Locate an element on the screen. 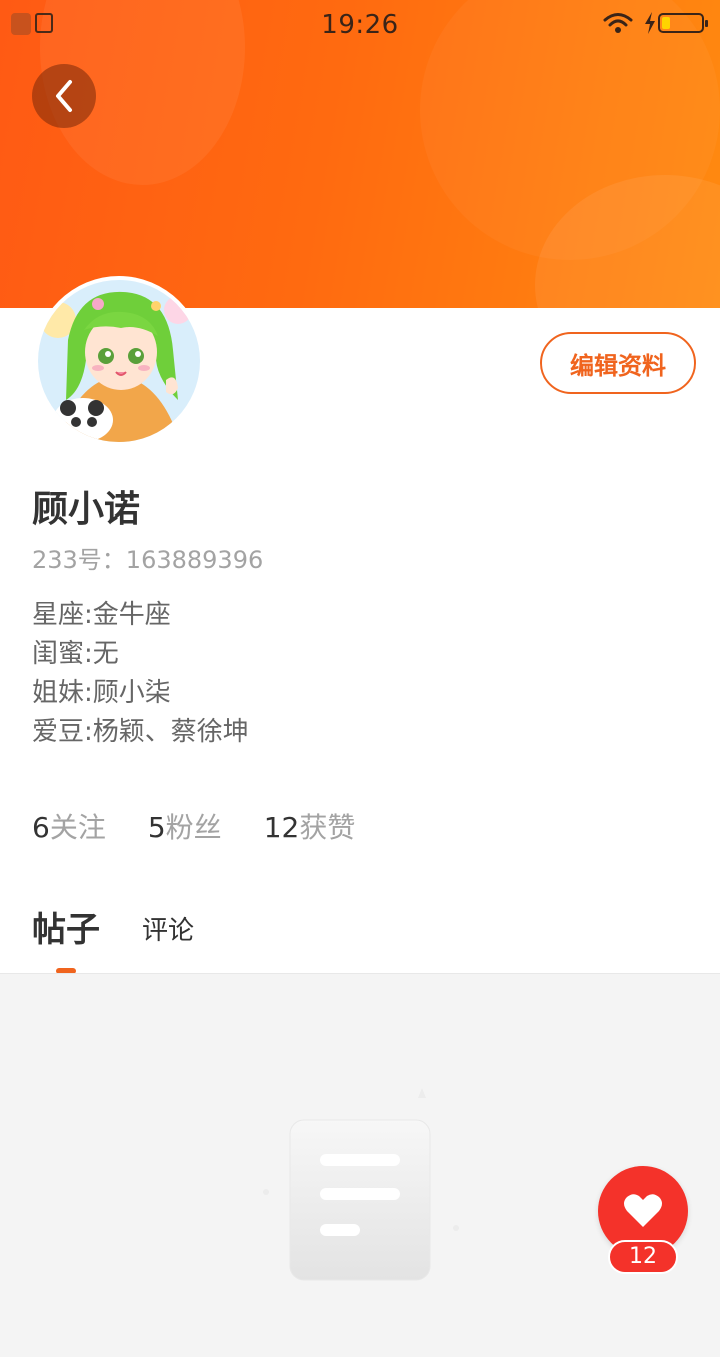 This screenshot has width=720, height=1357. chevron-left-icon is located at coordinates (64, 96).